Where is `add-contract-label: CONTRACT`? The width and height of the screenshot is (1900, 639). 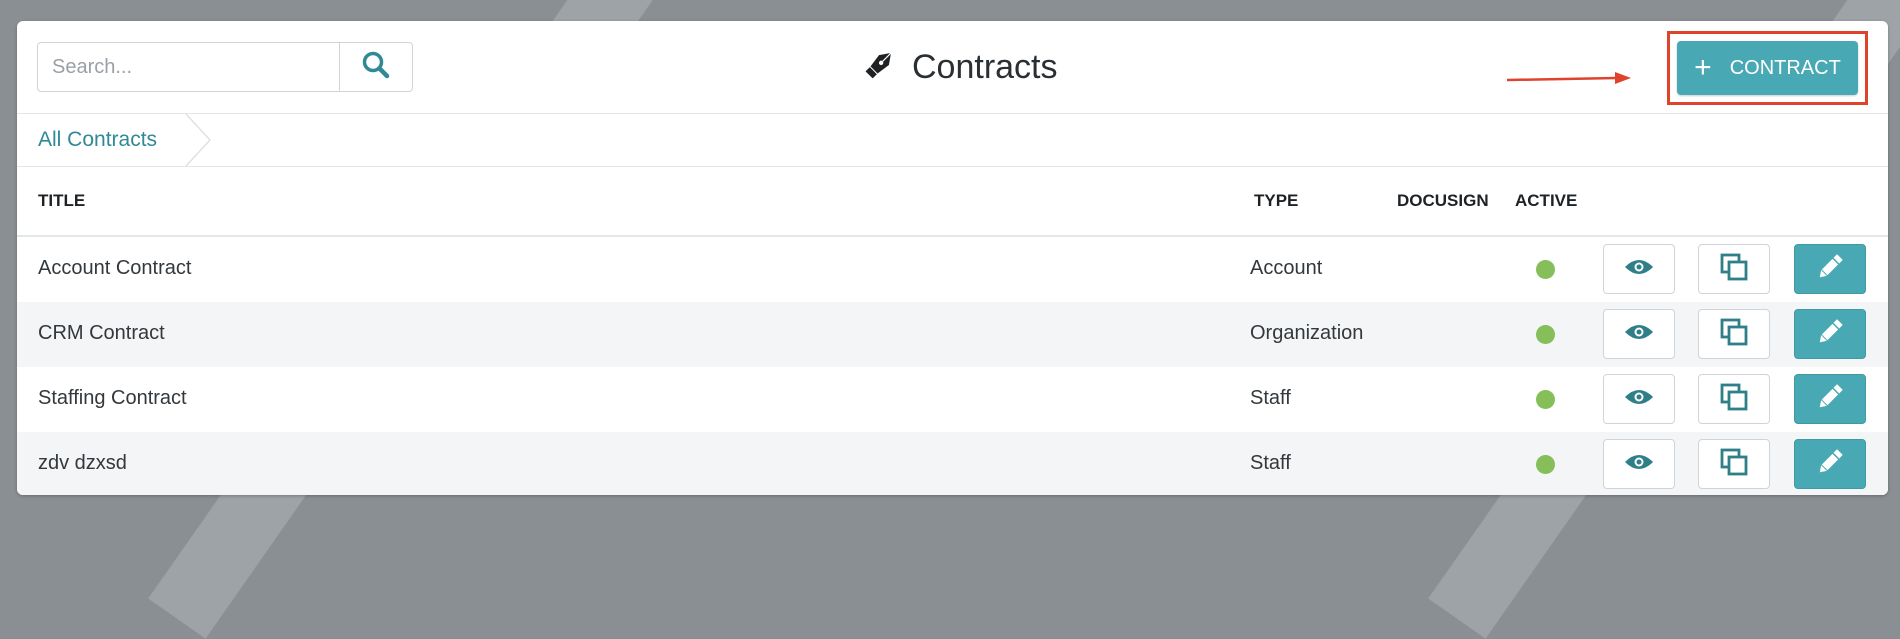 add-contract-label: CONTRACT is located at coordinates (1785, 67).